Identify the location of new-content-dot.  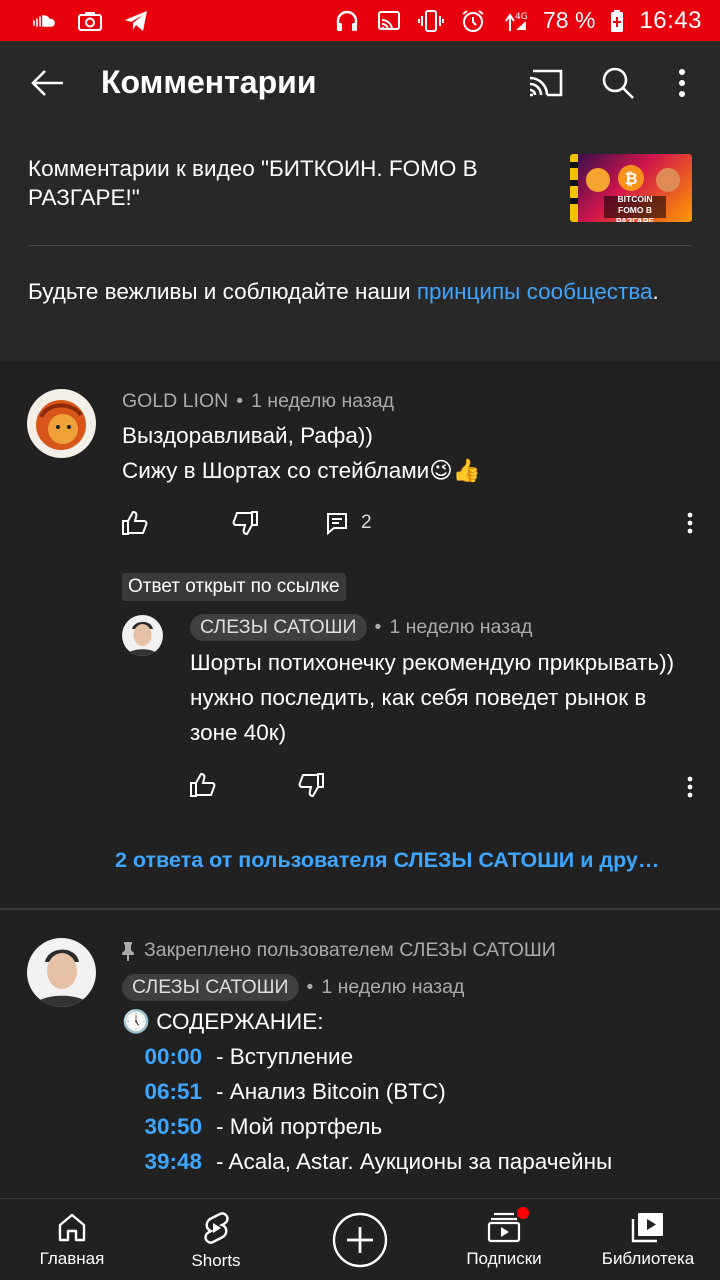
(523, 1213).